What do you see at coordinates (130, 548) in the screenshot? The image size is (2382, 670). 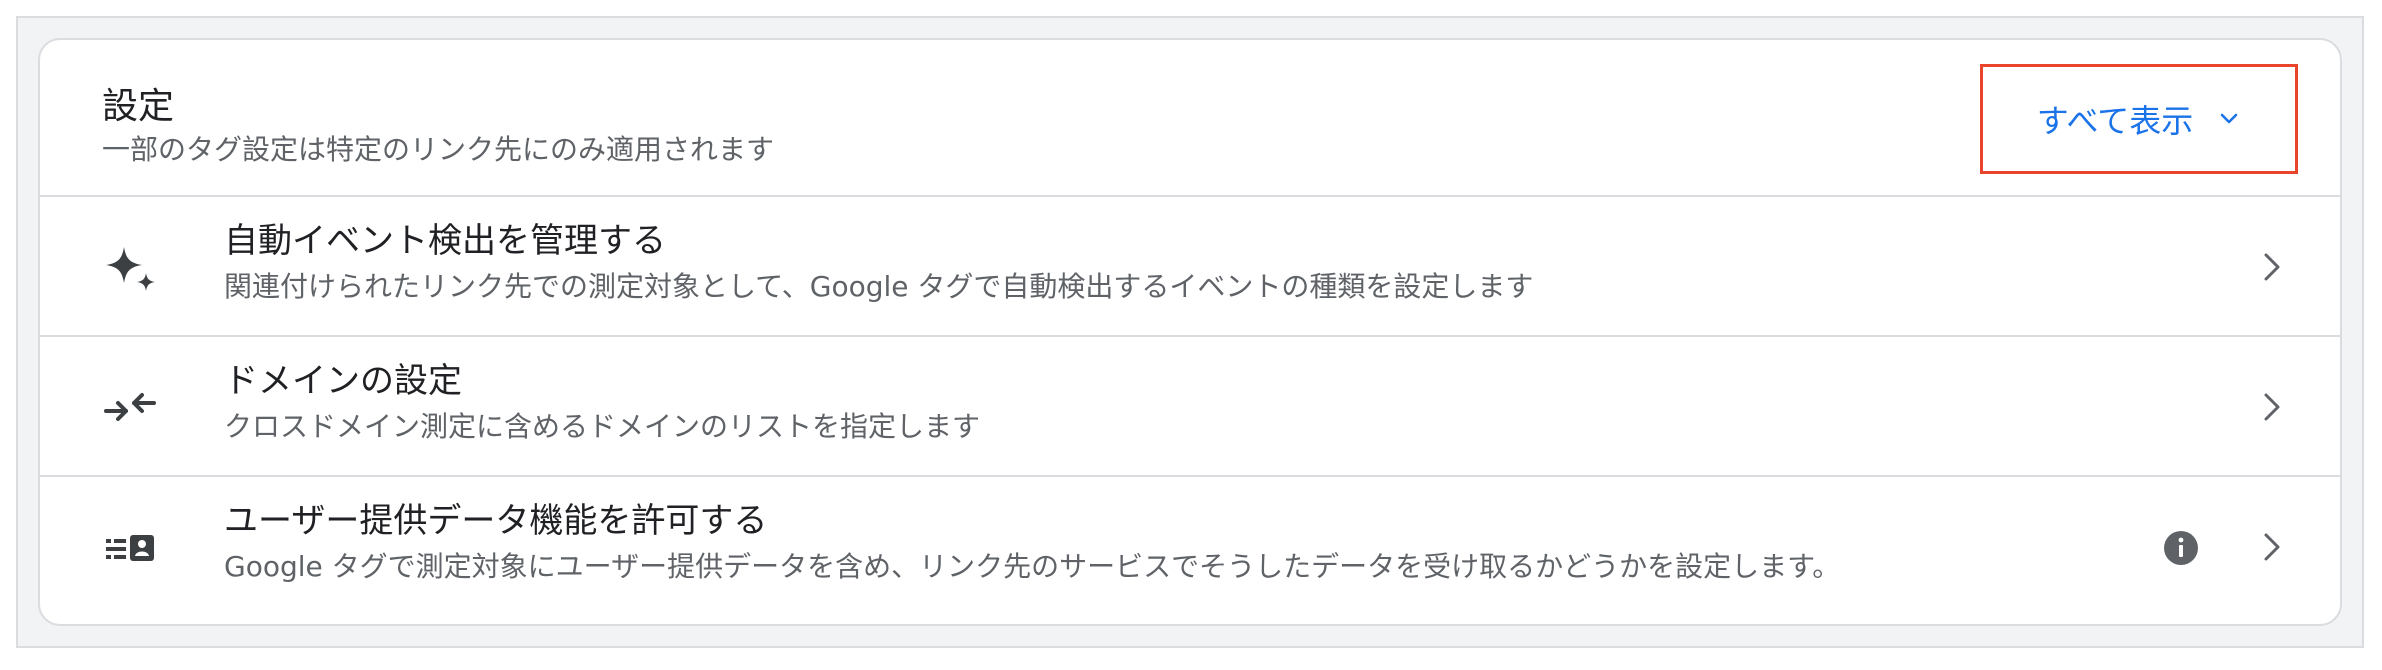 I see `user-data-icon` at bounding box center [130, 548].